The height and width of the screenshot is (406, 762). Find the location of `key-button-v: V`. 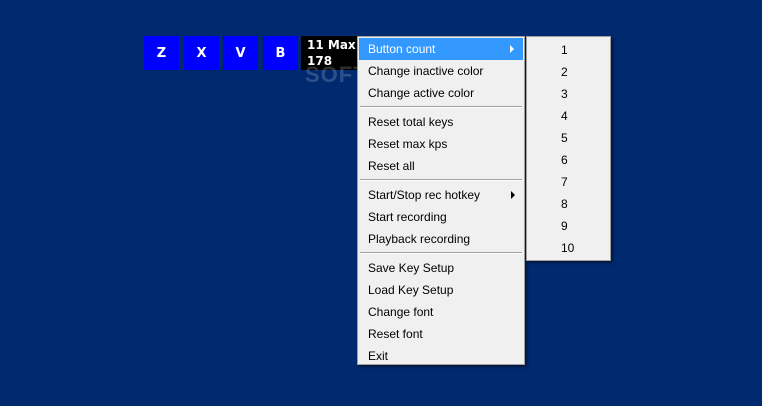

key-button-v: V is located at coordinates (240, 53).